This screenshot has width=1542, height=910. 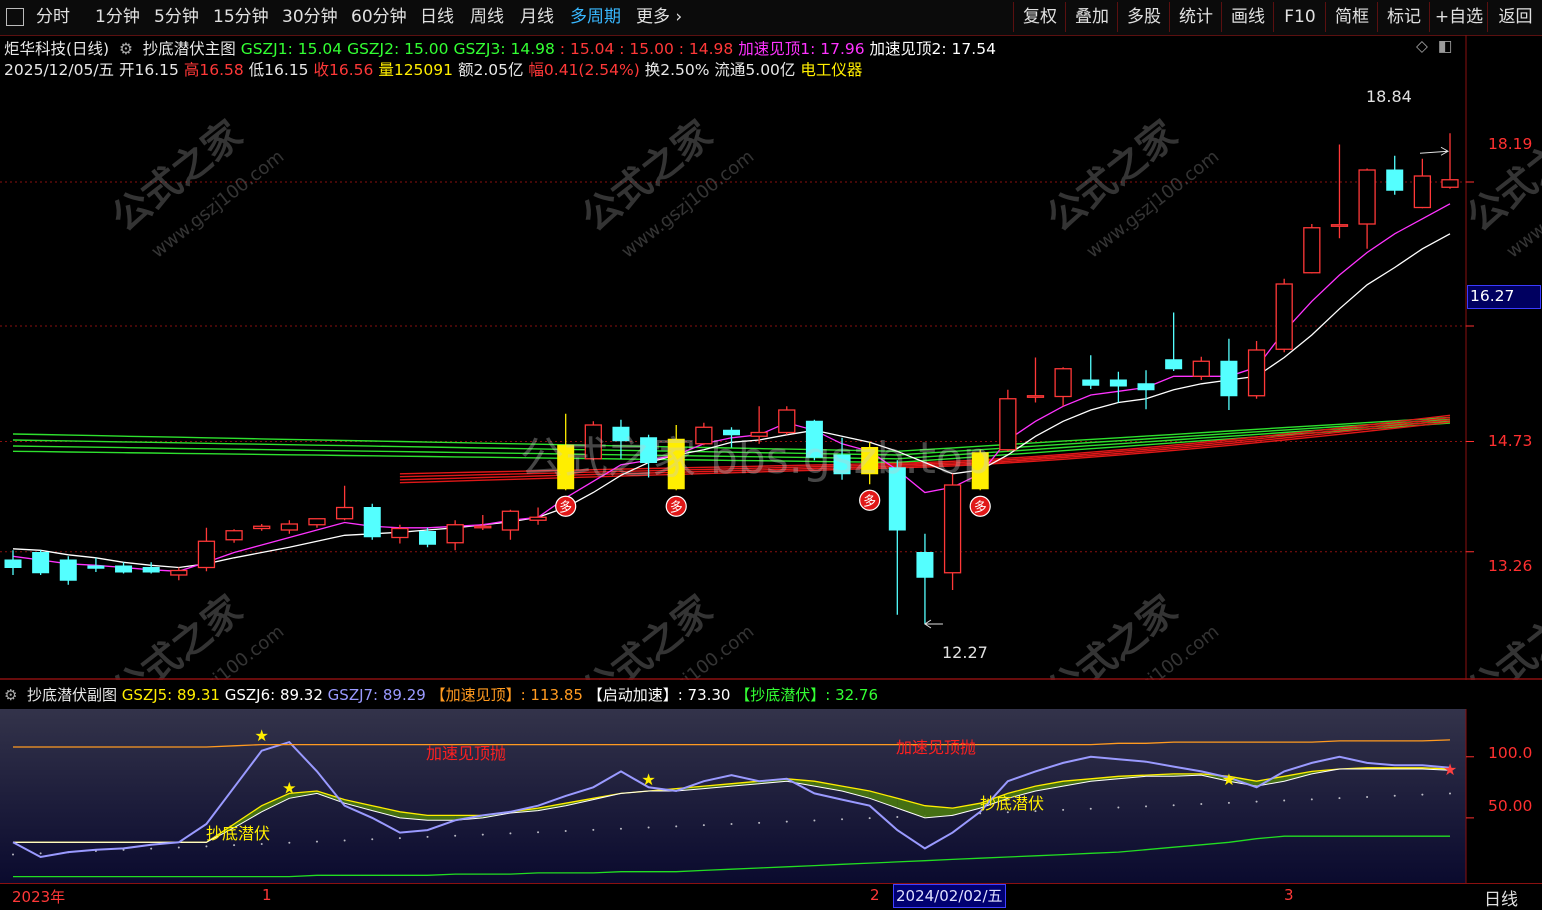 What do you see at coordinates (771, 896) in the screenshot?
I see `time-axis: 2023年 1 2 2024/02/02/五 3 日线` at bounding box center [771, 896].